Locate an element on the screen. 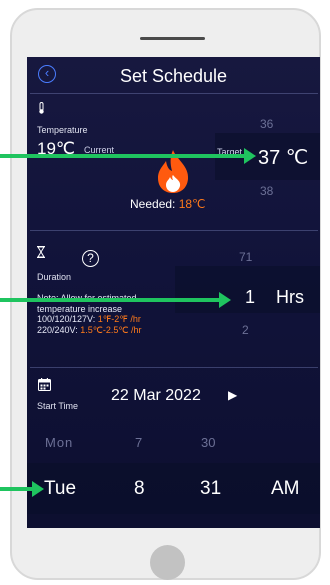  help-icon: ? is located at coordinates (90, 258).